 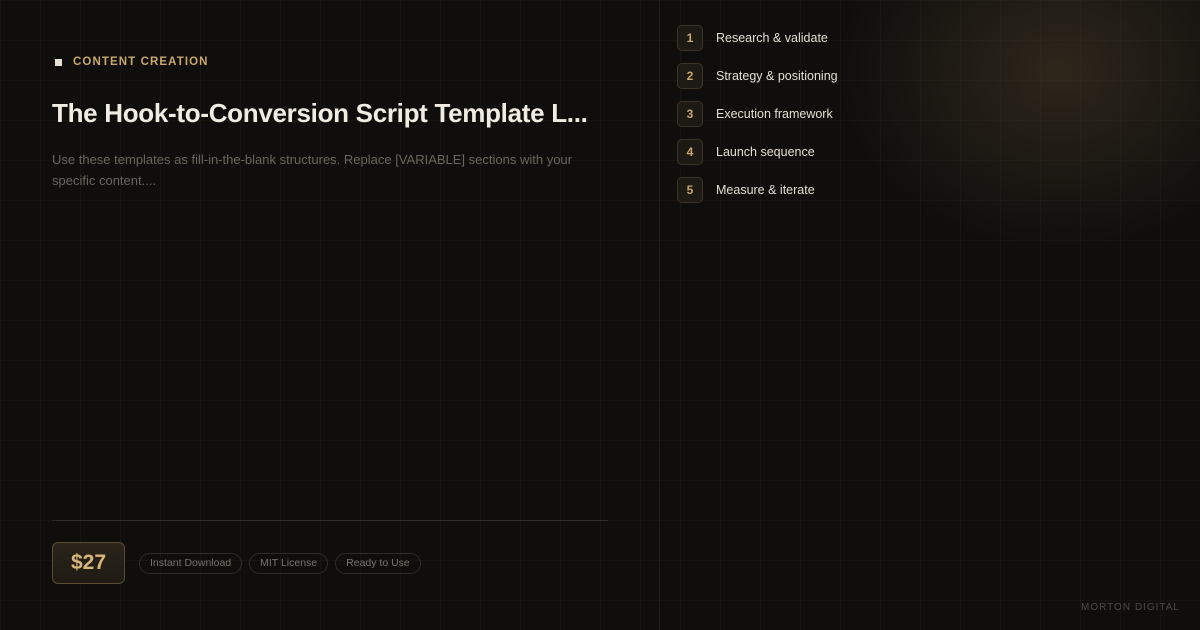 What do you see at coordinates (289, 563) in the screenshot?
I see `tag-mit-license: MIT License` at bounding box center [289, 563].